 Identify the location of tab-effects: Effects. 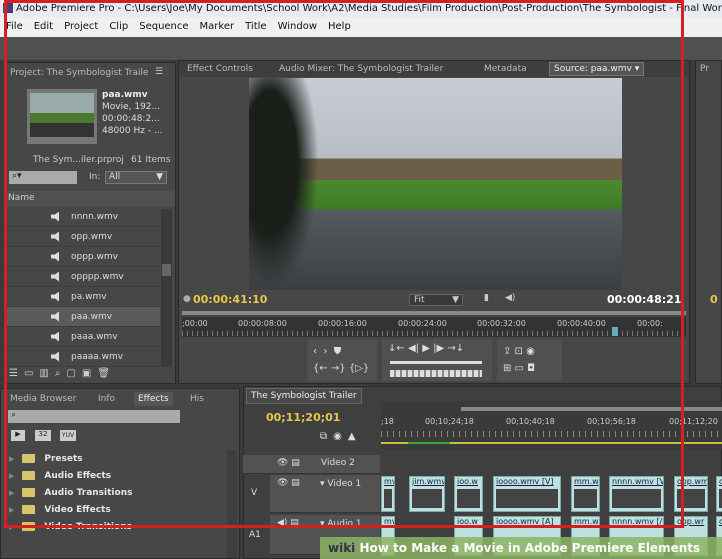
(153, 399).